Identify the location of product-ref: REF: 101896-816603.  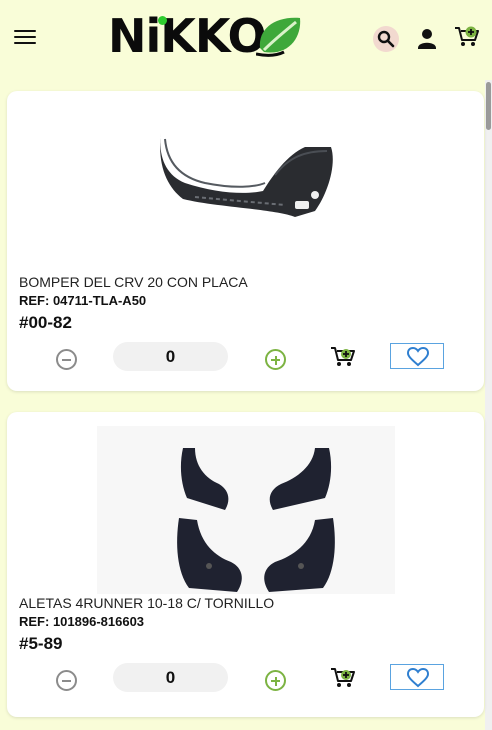
(82, 621).